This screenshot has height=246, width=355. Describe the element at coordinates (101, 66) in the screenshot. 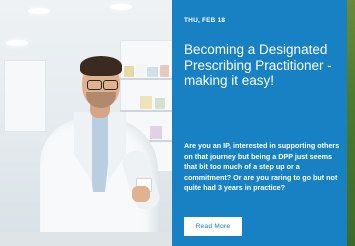

I see `hair` at that location.